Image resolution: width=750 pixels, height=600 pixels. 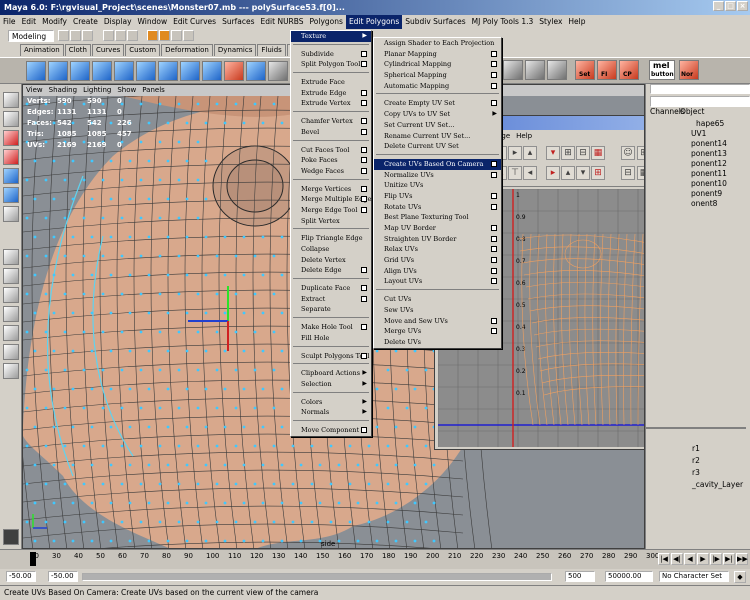 I want to click on channel-item: ponent13, so click(x=709, y=153).